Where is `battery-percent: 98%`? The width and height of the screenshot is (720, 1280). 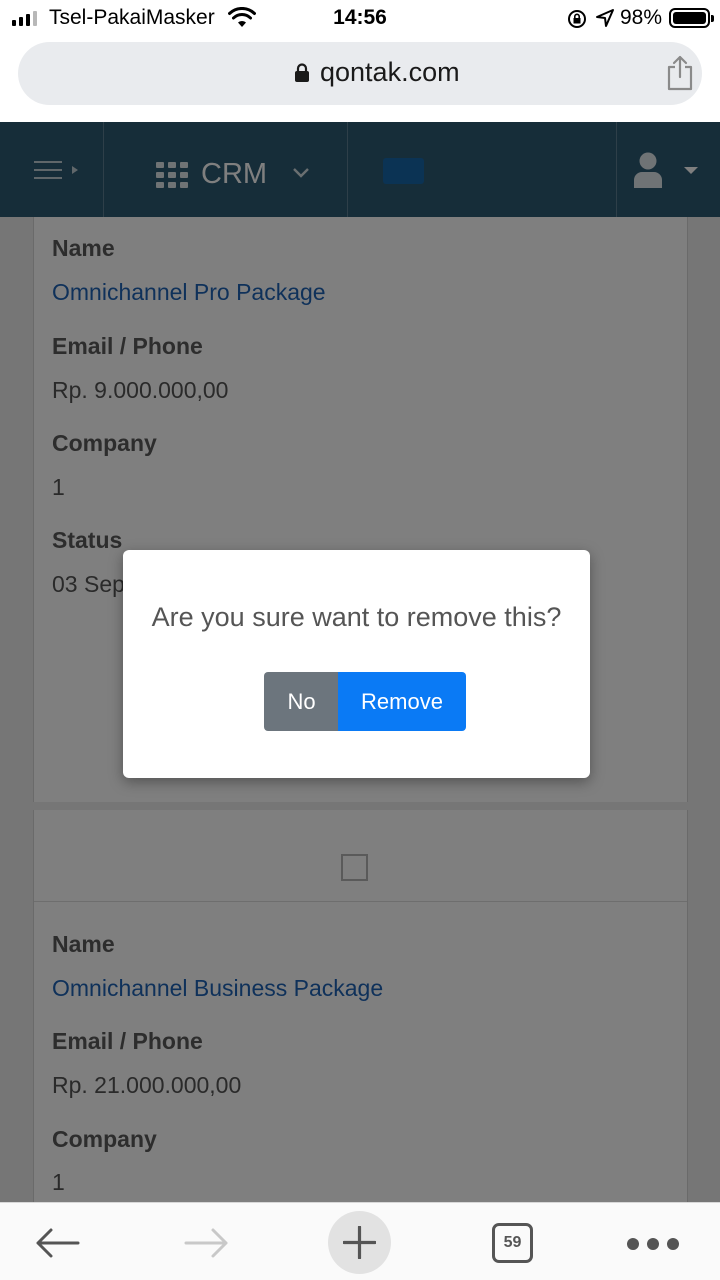
battery-percent: 98% is located at coordinates (641, 17).